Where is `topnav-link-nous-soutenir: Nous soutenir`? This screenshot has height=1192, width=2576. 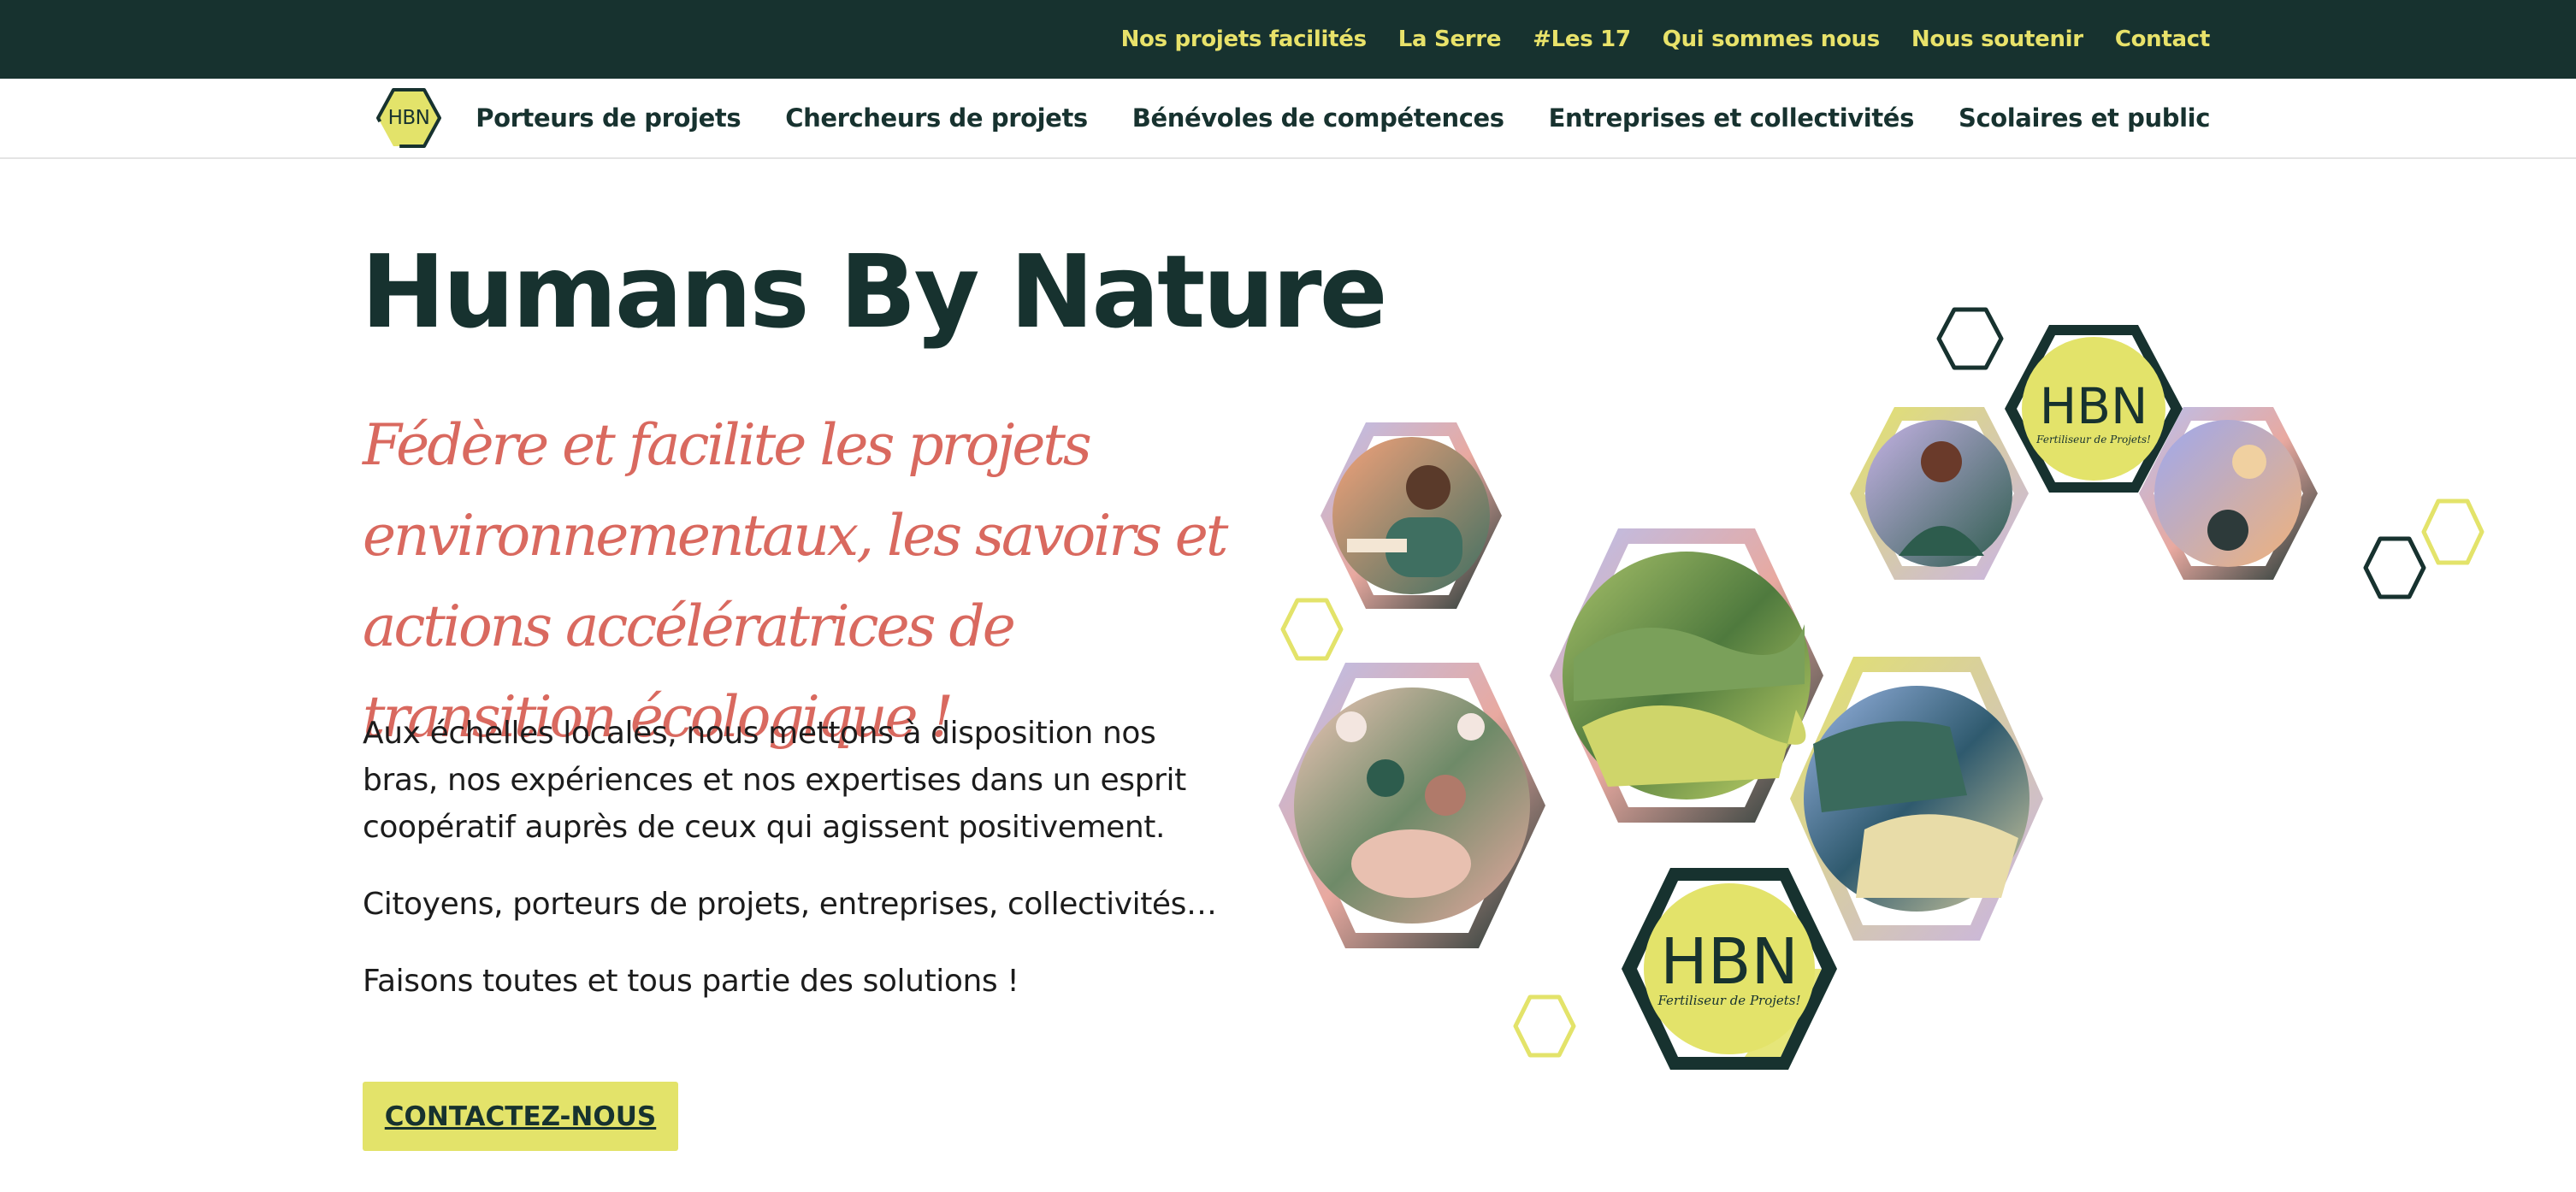 topnav-link-nous-soutenir: Nous soutenir is located at coordinates (1997, 39).